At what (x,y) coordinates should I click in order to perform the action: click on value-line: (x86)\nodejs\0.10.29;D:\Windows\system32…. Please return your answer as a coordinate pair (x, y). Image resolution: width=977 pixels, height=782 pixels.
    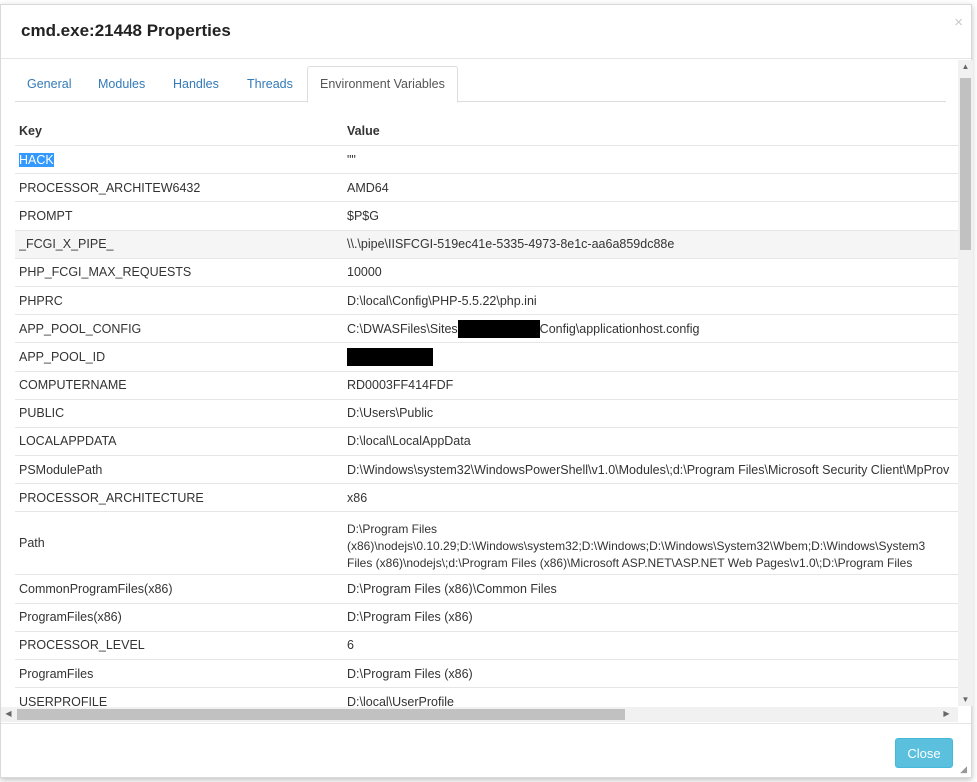
    Looking at the image, I should click on (636, 545).